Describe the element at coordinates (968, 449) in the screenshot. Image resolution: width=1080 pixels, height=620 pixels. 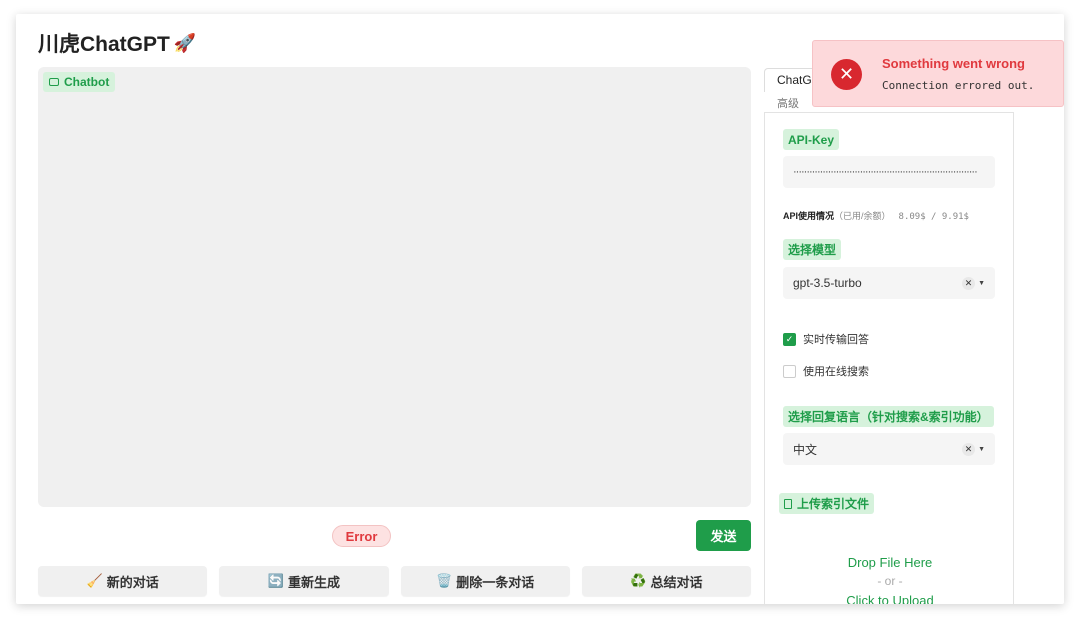
I see `clear-language-icon: ✕` at that location.